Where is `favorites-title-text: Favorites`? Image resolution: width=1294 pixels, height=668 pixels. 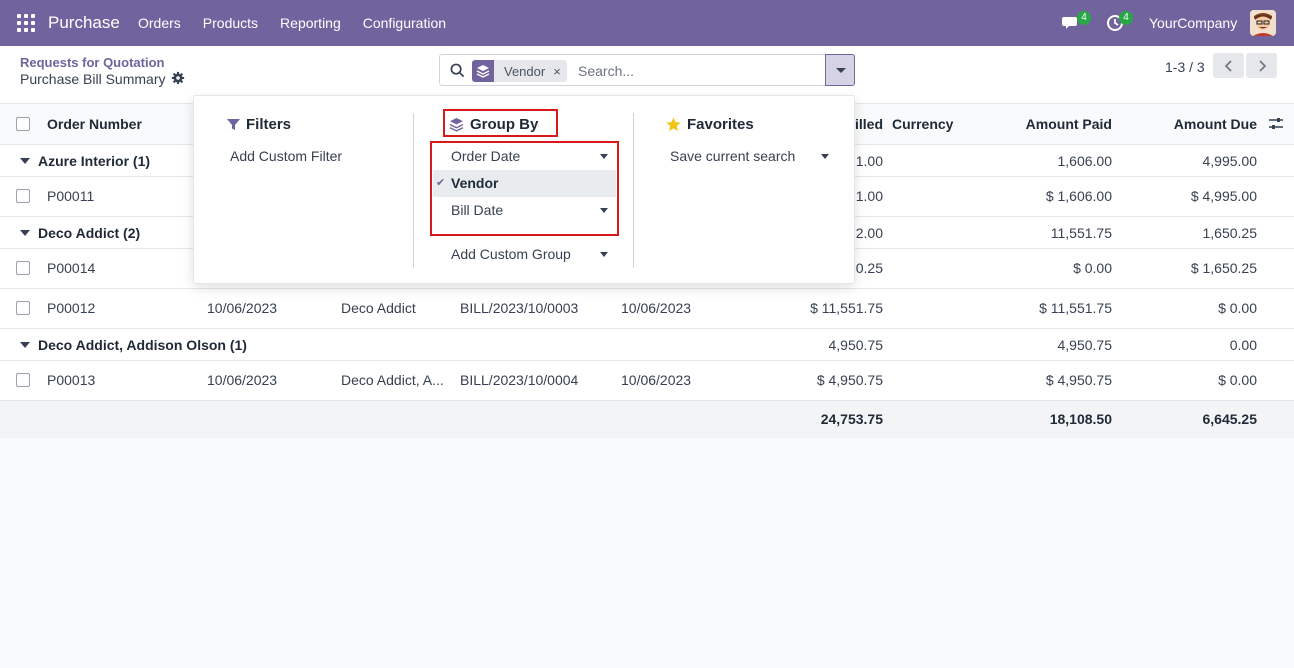
favorites-title-text: Favorites is located at coordinates (720, 124).